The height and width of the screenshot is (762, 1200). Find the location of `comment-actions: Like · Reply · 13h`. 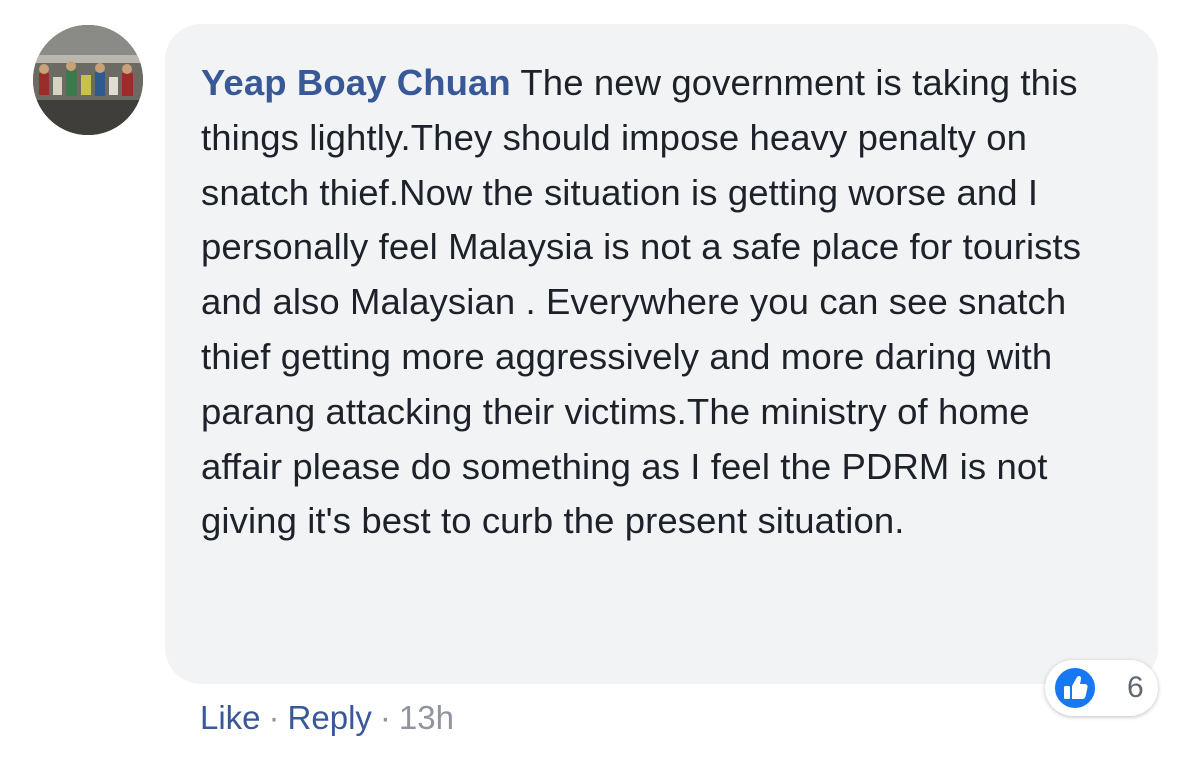

comment-actions: Like · Reply · 13h is located at coordinates (327, 718).